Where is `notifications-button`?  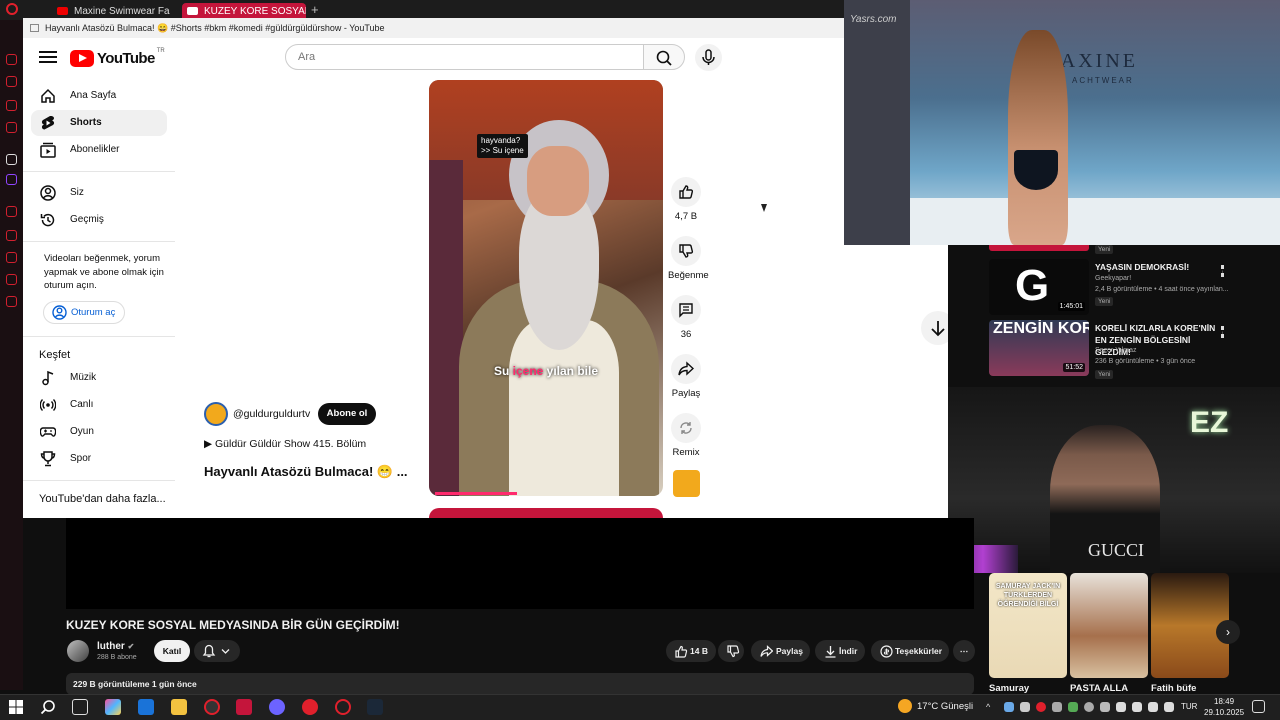 notifications-button is located at coordinates (217, 651).